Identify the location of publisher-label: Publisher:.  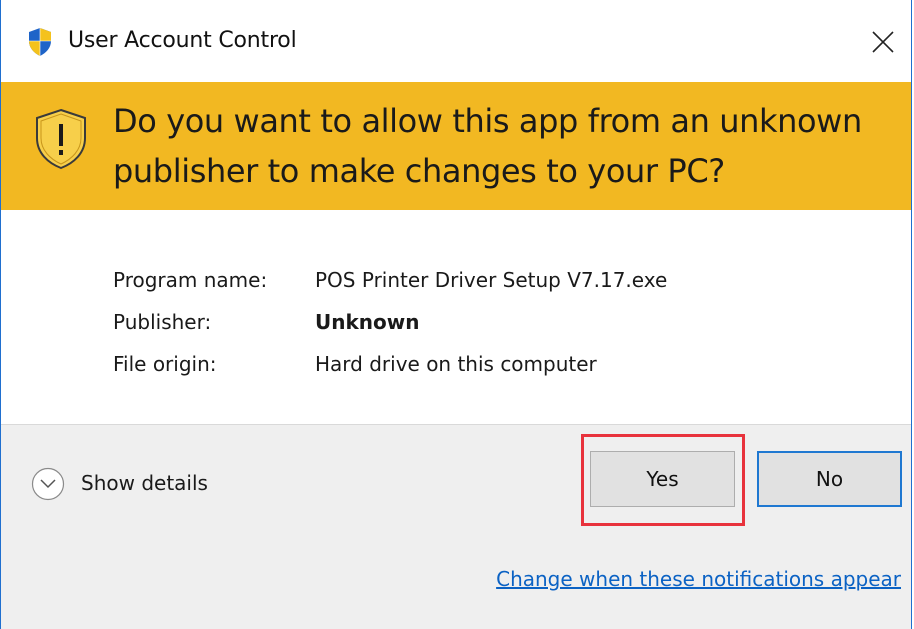
(162, 322).